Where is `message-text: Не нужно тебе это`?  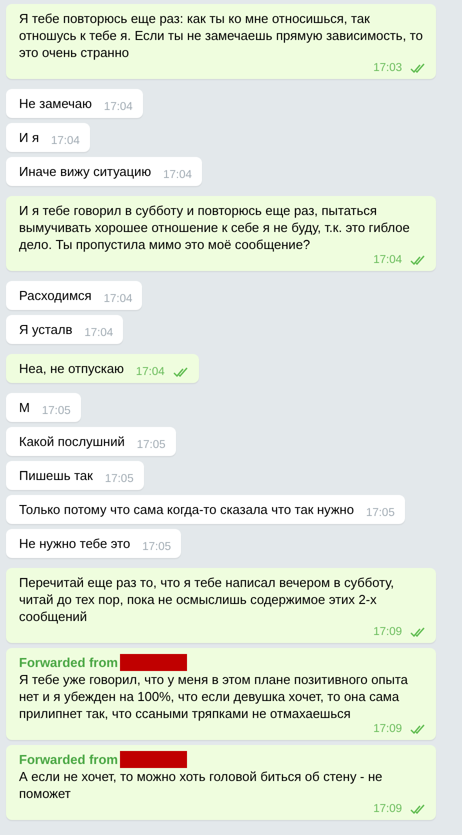
message-text: Не нужно тебе это is located at coordinates (74, 543).